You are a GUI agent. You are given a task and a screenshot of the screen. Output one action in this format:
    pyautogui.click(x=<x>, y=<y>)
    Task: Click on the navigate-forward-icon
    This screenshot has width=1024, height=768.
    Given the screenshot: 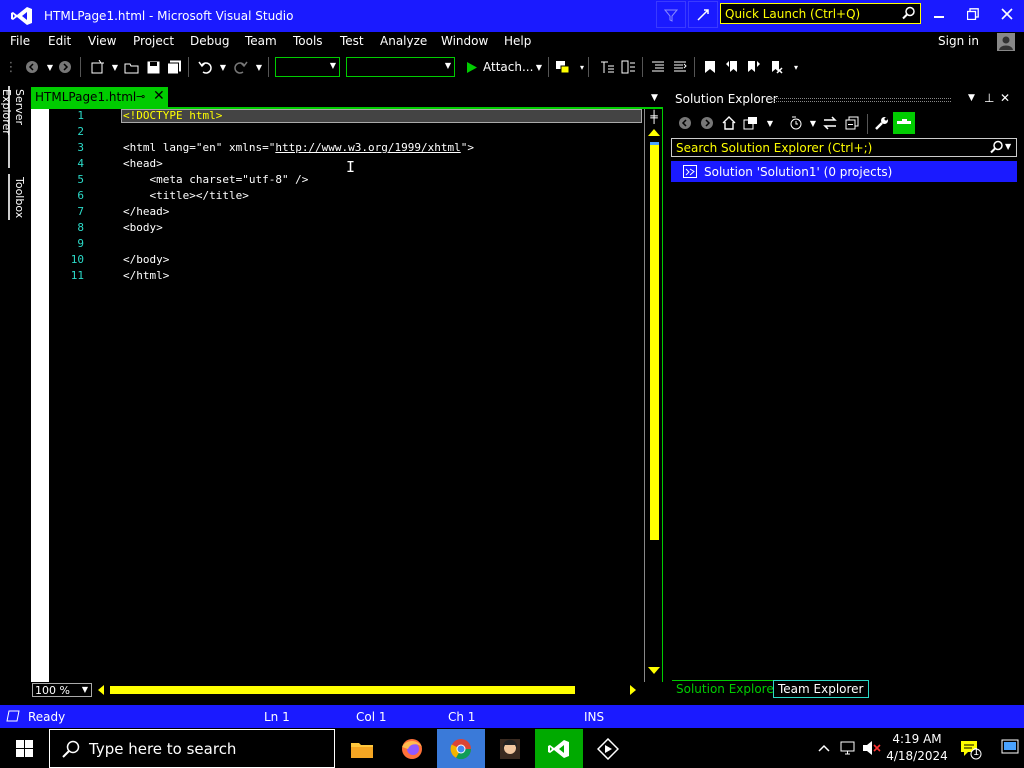 What is the action you would take?
    pyautogui.click(x=65, y=67)
    